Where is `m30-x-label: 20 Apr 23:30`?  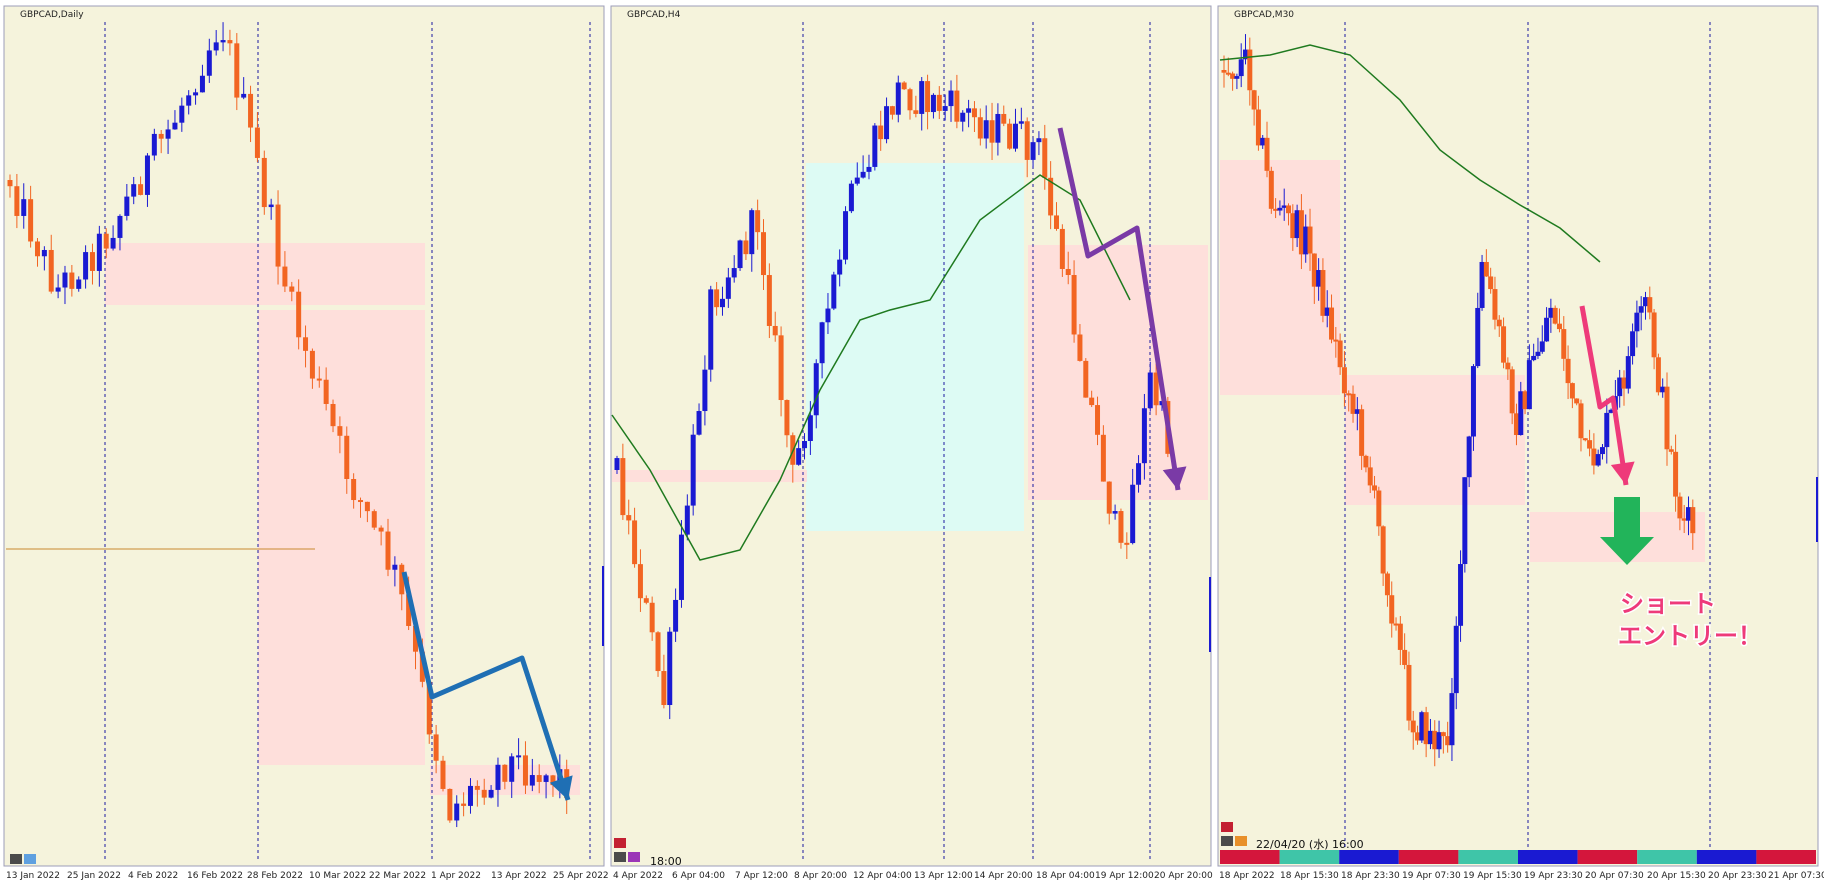
m30-x-label: 20 Apr 23:30 is located at coordinates (1737, 876).